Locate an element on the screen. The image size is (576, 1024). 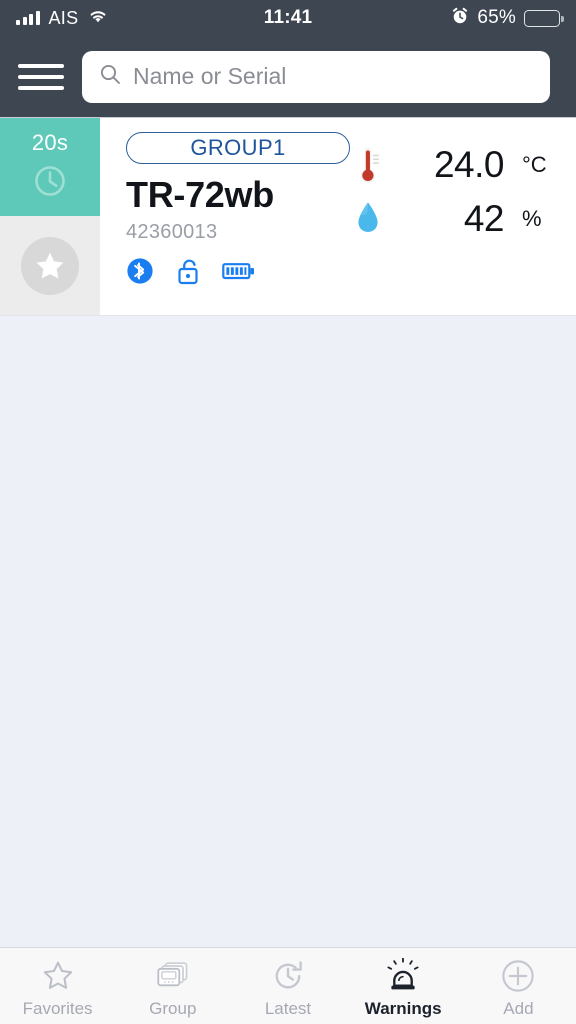
tab-warnings: Warnings is located at coordinates (403, 986).